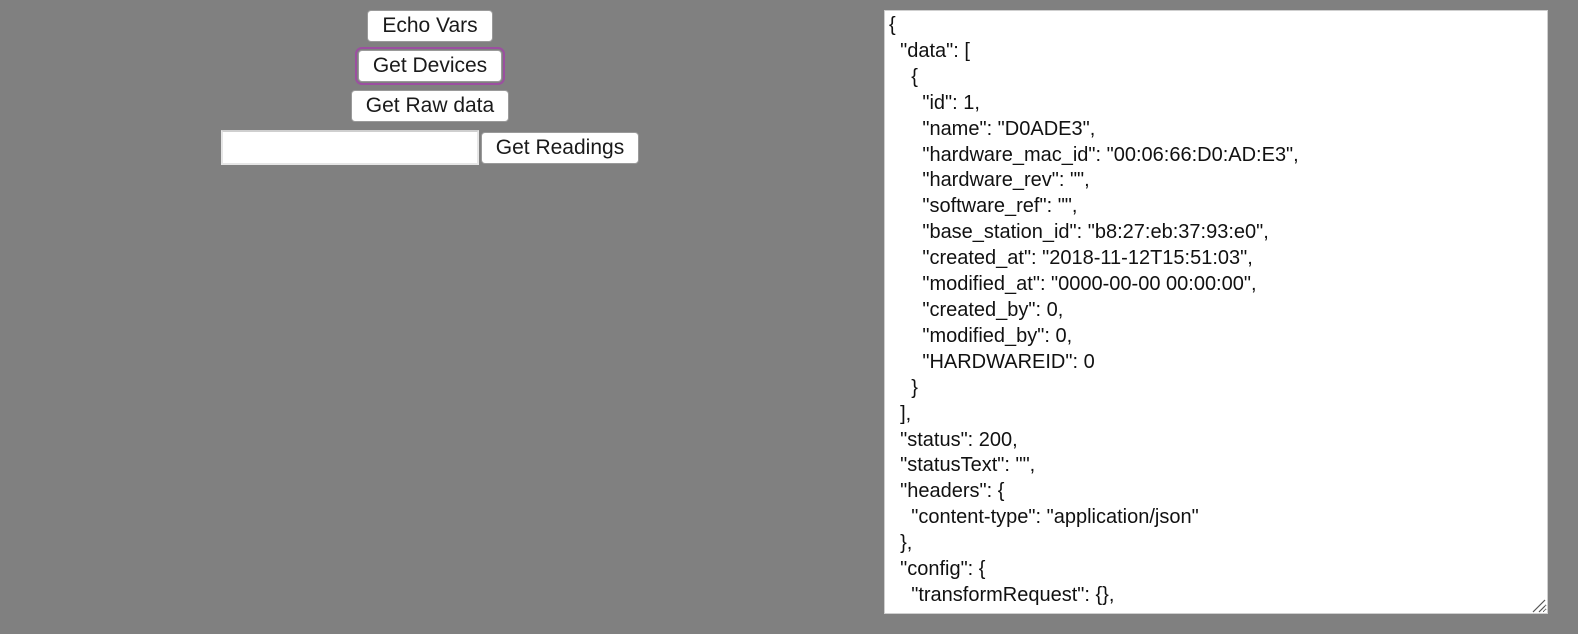 This screenshot has width=1578, height=634. I want to click on get-devices-button: Get Devices, so click(430, 66).